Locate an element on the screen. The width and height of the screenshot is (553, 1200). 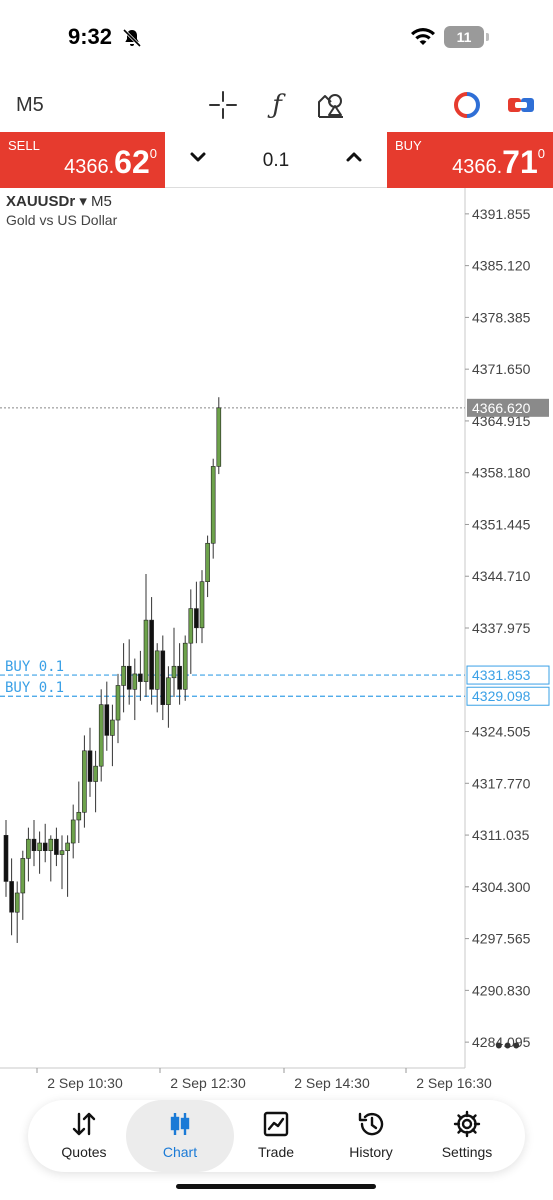
history-icon is located at coordinates (371, 1124).